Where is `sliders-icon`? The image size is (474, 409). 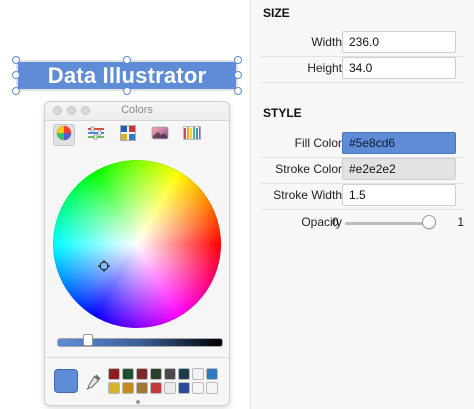 sliders-icon is located at coordinates (96, 135).